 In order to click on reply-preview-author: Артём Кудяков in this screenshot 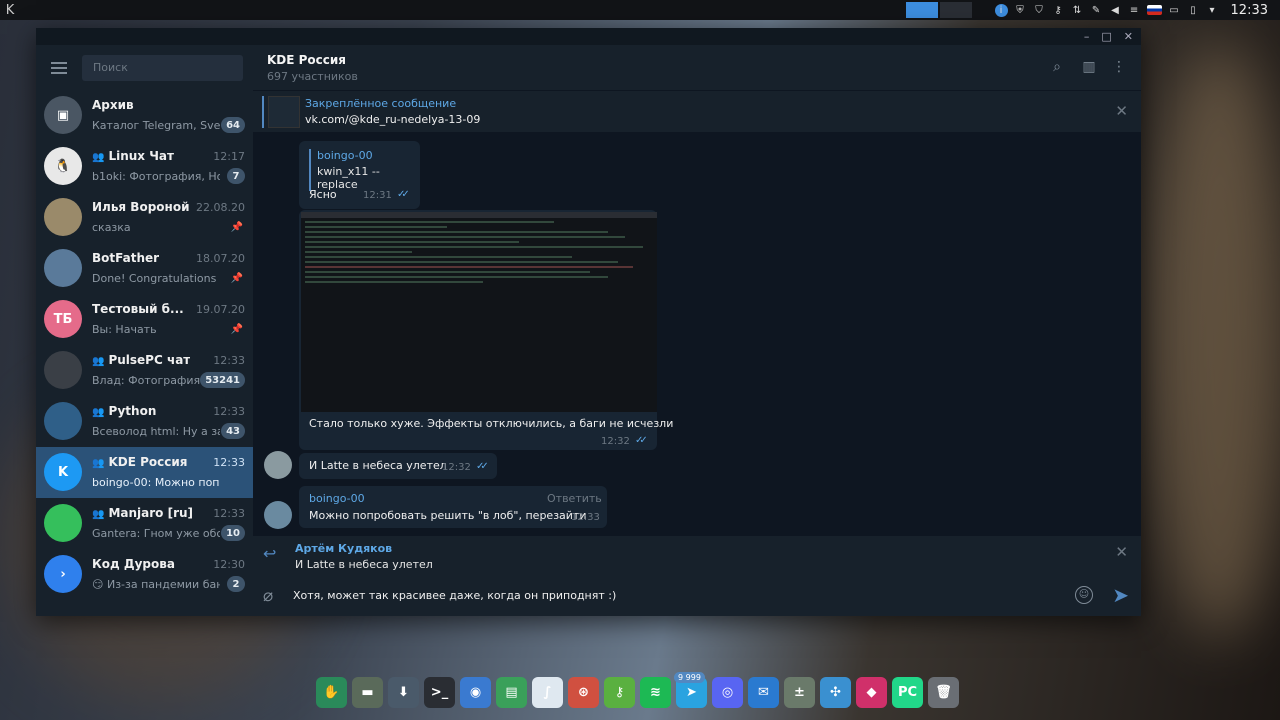, I will do `click(344, 548)`.